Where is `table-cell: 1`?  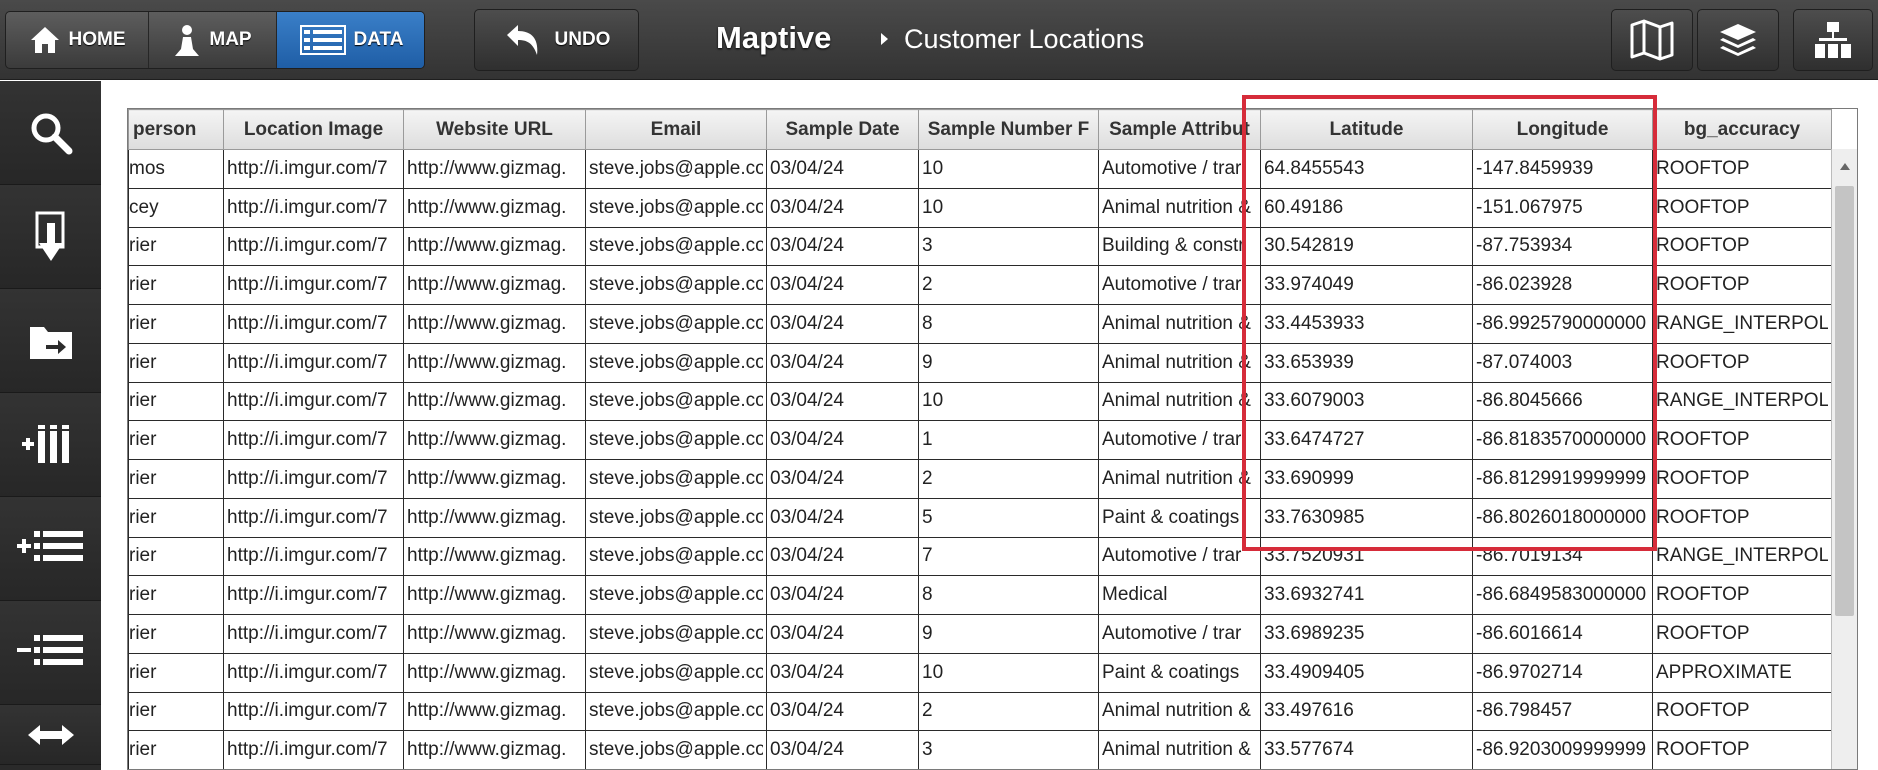 table-cell: 1 is located at coordinates (1008, 440).